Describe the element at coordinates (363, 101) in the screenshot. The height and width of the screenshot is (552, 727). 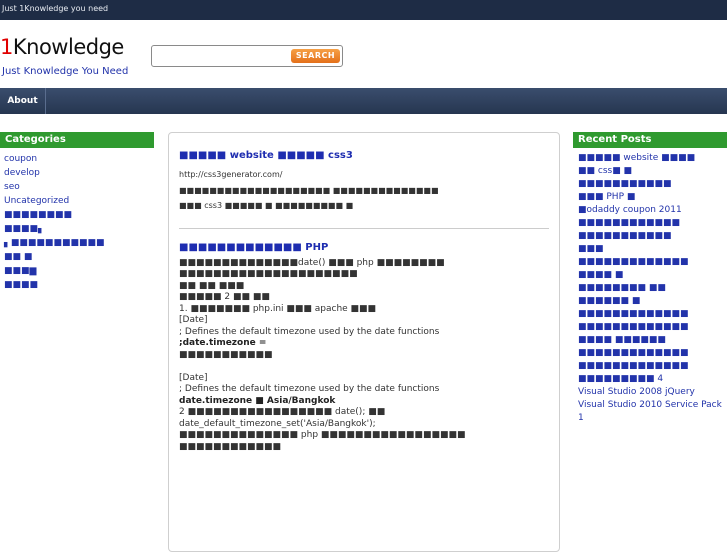
I see `main-nav: About` at that location.